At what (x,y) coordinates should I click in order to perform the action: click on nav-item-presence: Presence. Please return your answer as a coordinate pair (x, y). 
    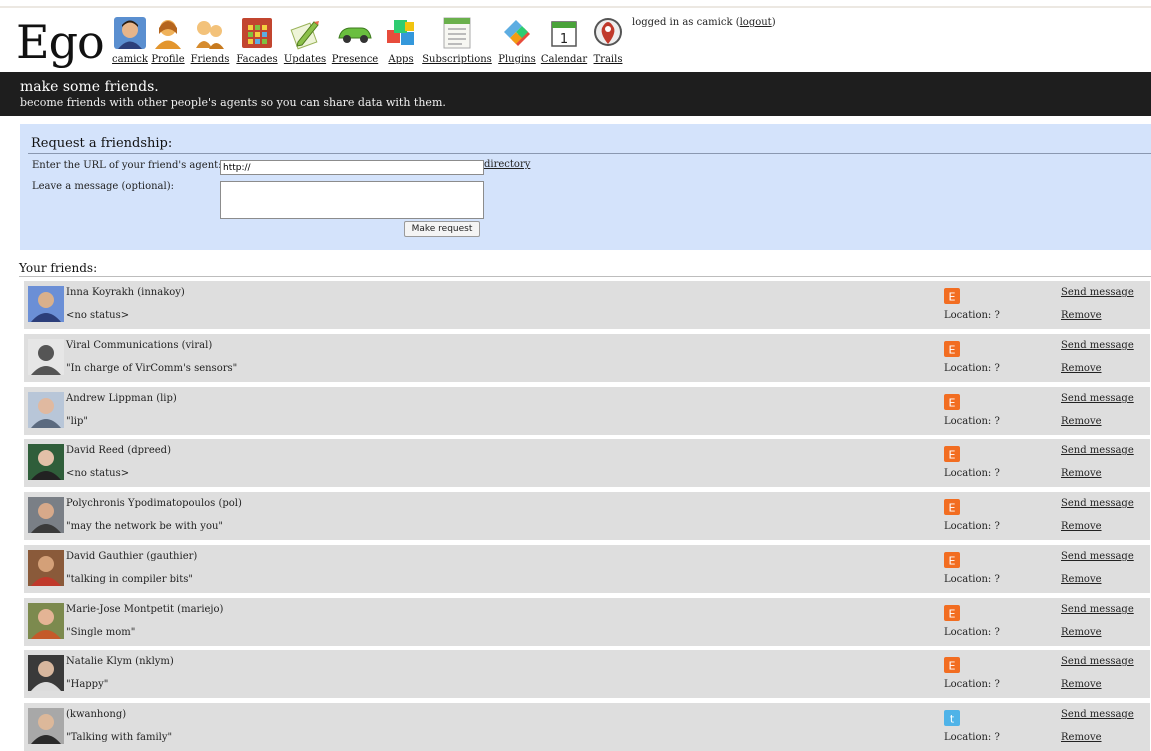
    Looking at the image, I should click on (355, 40).